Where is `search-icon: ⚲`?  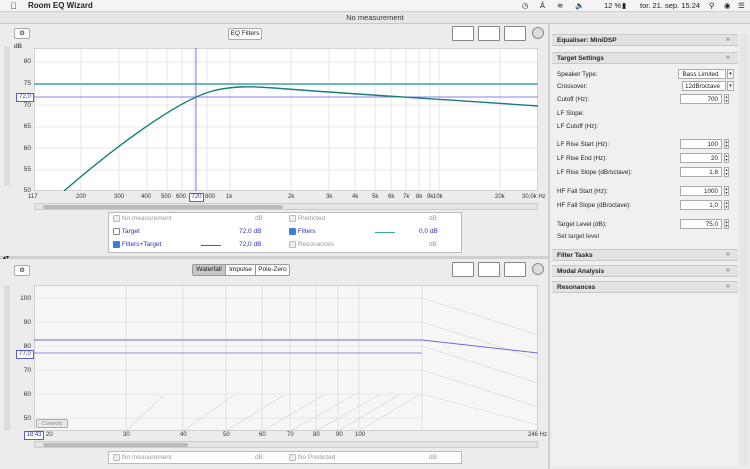
search-icon: ⚲ is located at coordinates (712, 5).